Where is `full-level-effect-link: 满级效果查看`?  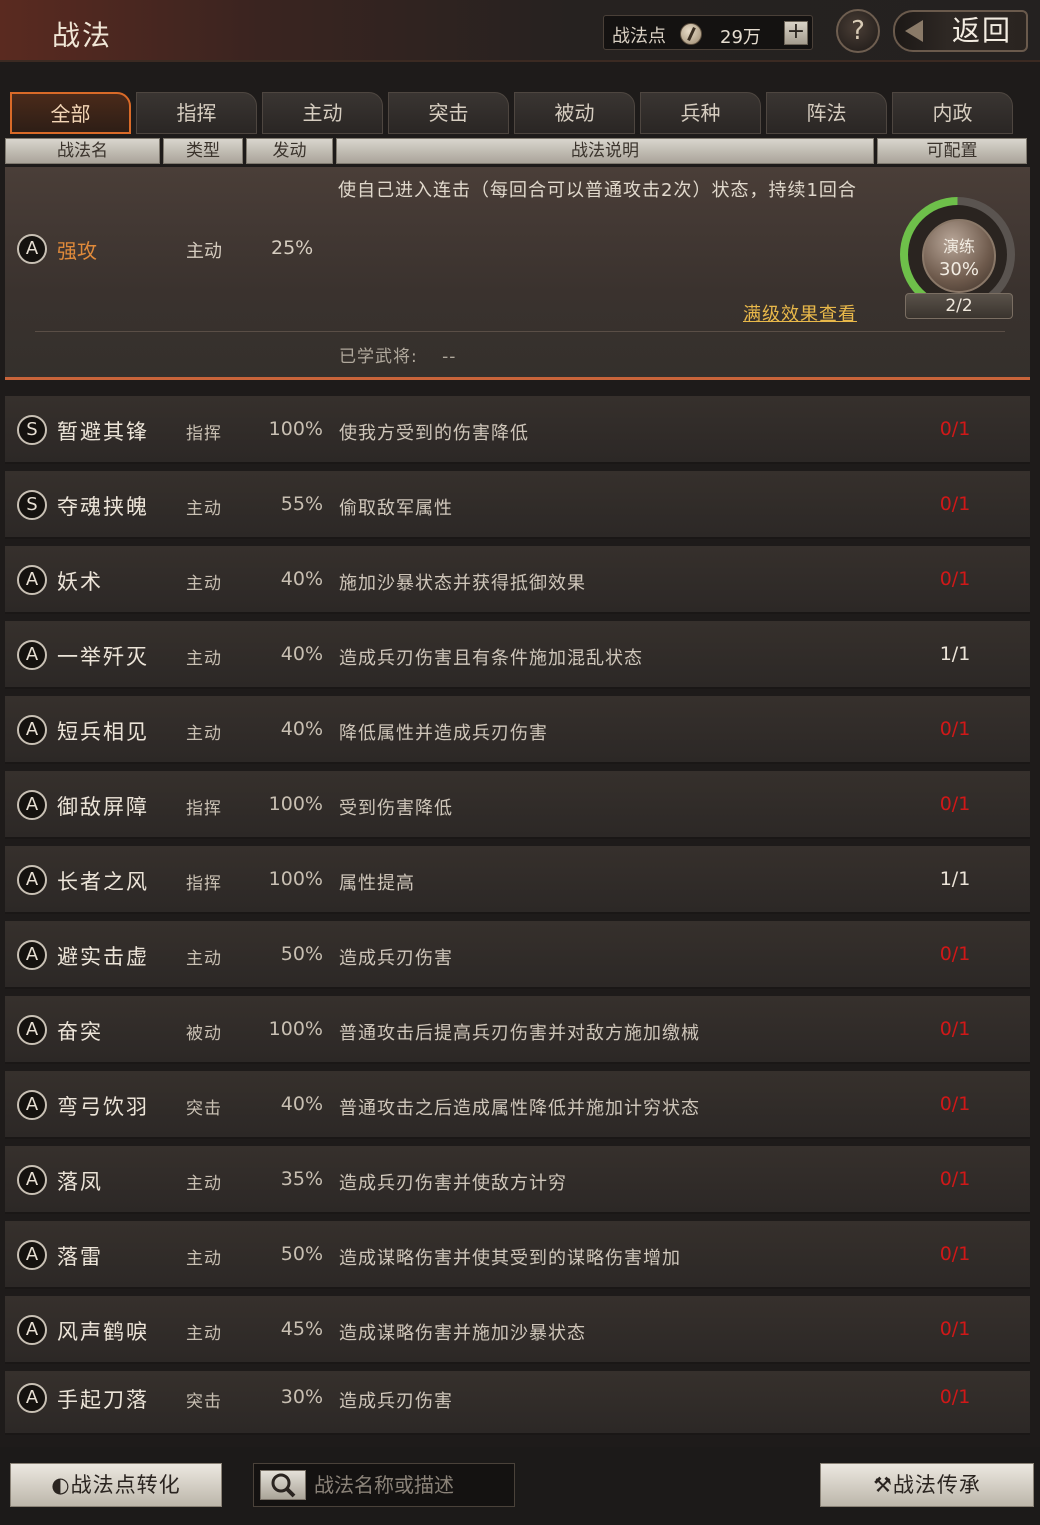 full-level-effect-link: 满级效果查看 is located at coordinates (800, 313).